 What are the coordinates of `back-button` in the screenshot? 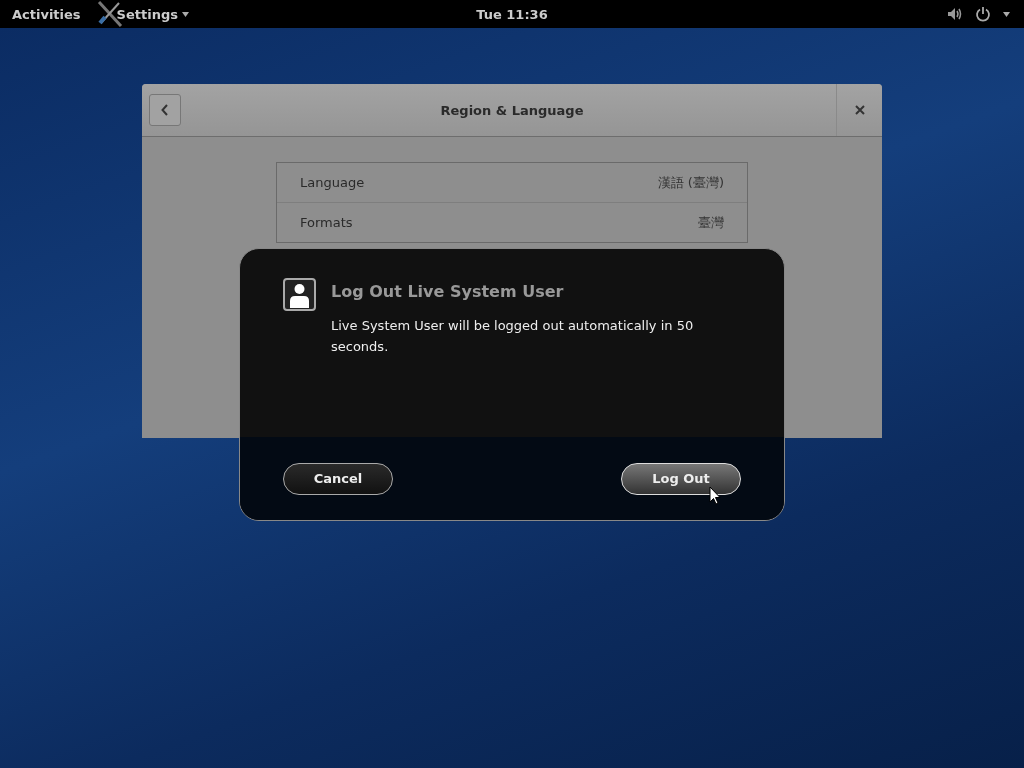 It's located at (165, 110).